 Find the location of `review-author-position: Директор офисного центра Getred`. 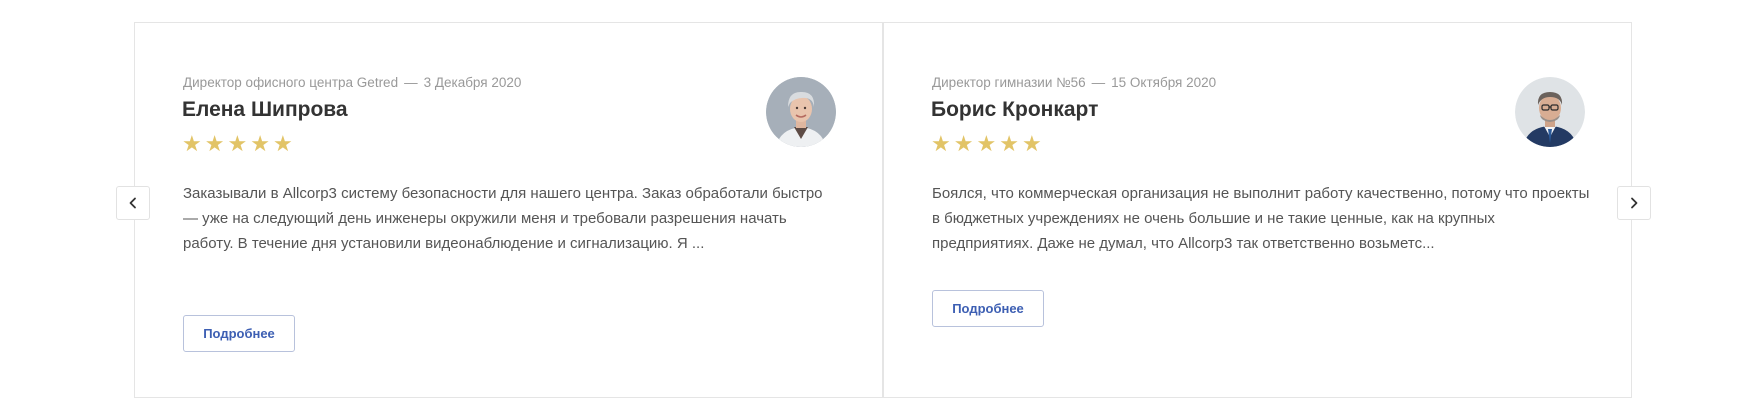

review-author-position: Директор офисного центра Getred is located at coordinates (291, 82).